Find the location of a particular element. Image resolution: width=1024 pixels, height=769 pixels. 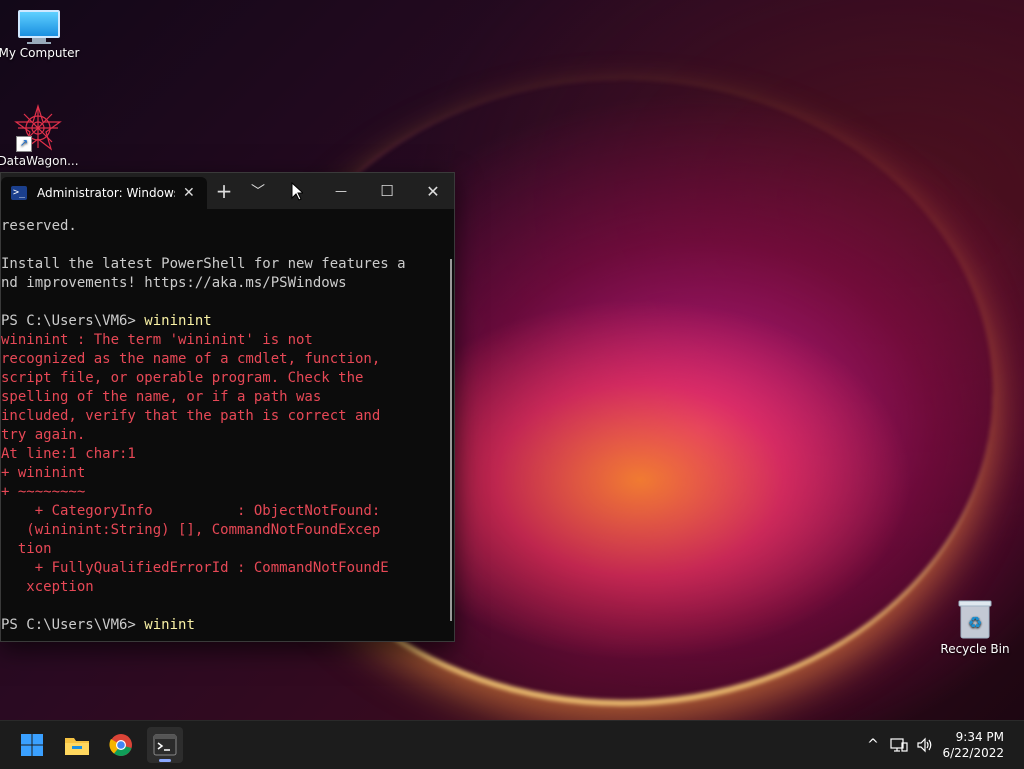

folder-icon is located at coordinates (77, 746).